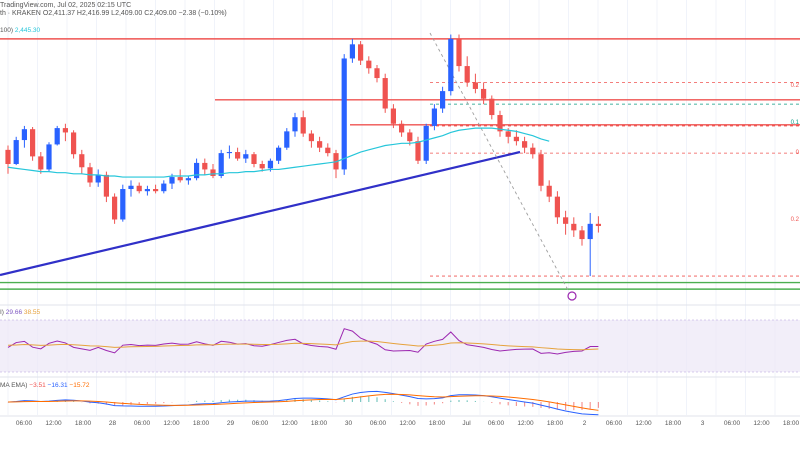 Image resolution: width=800 pixels, height=450 pixels. I want to click on time-axis-label: 3, so click(702, 423).